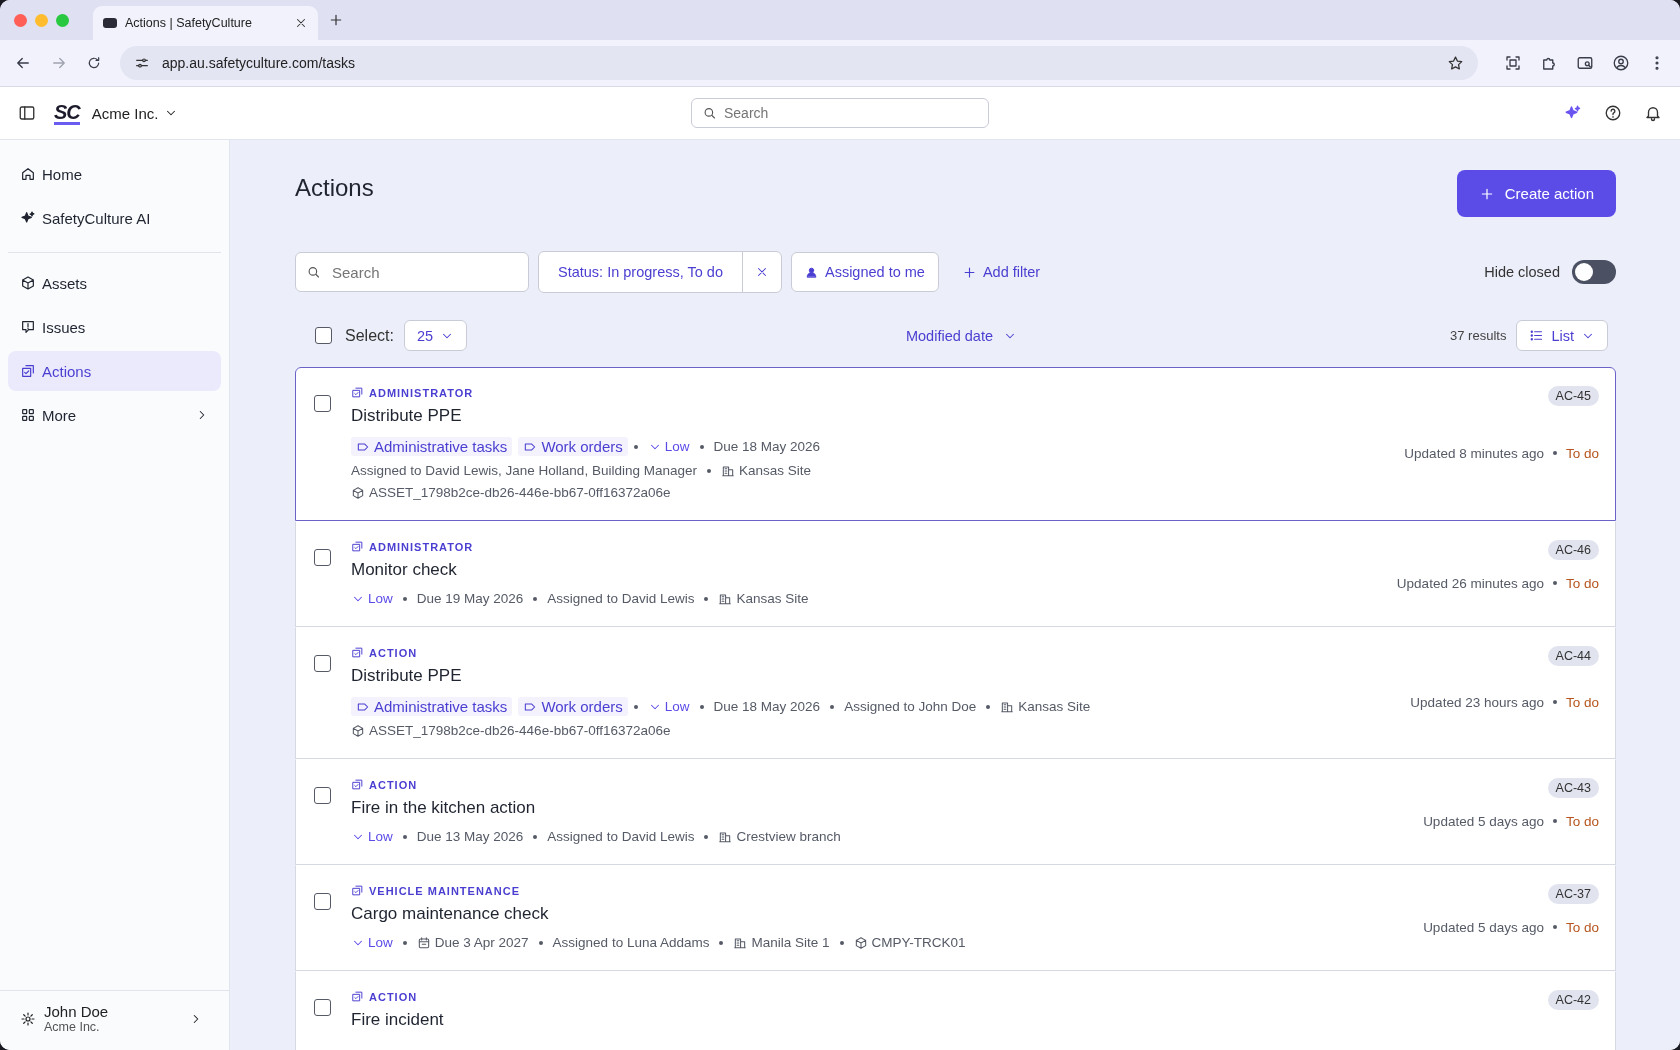  Describe the element at coordinates (767, 446) in the screenshot. I see `meta-text: Due 18 May 2026` at that location.